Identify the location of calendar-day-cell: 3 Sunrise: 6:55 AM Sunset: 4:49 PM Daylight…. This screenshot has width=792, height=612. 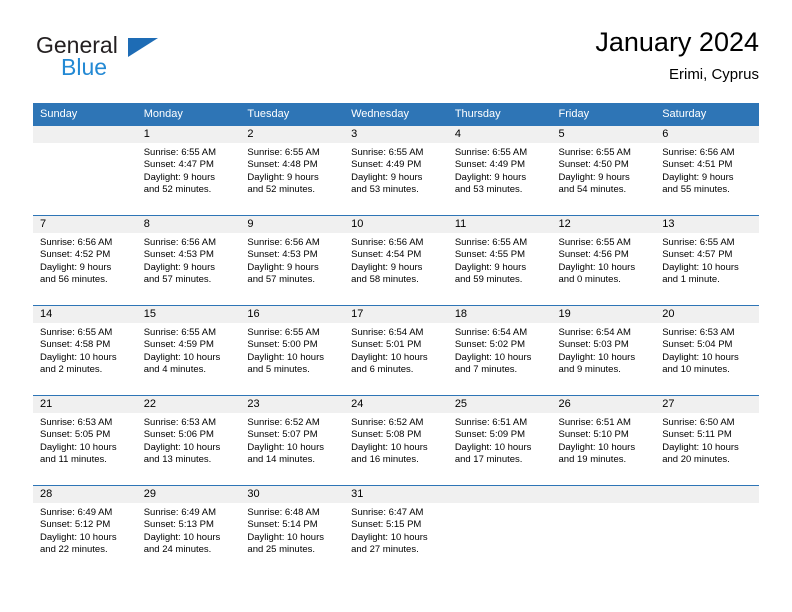
(396, 170).